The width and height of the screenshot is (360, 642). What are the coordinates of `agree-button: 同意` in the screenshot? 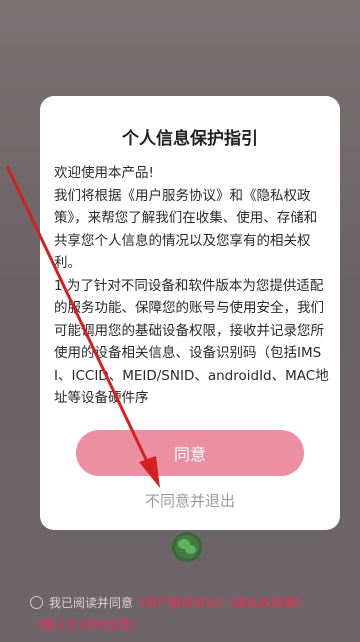 It's located at (190, 453).